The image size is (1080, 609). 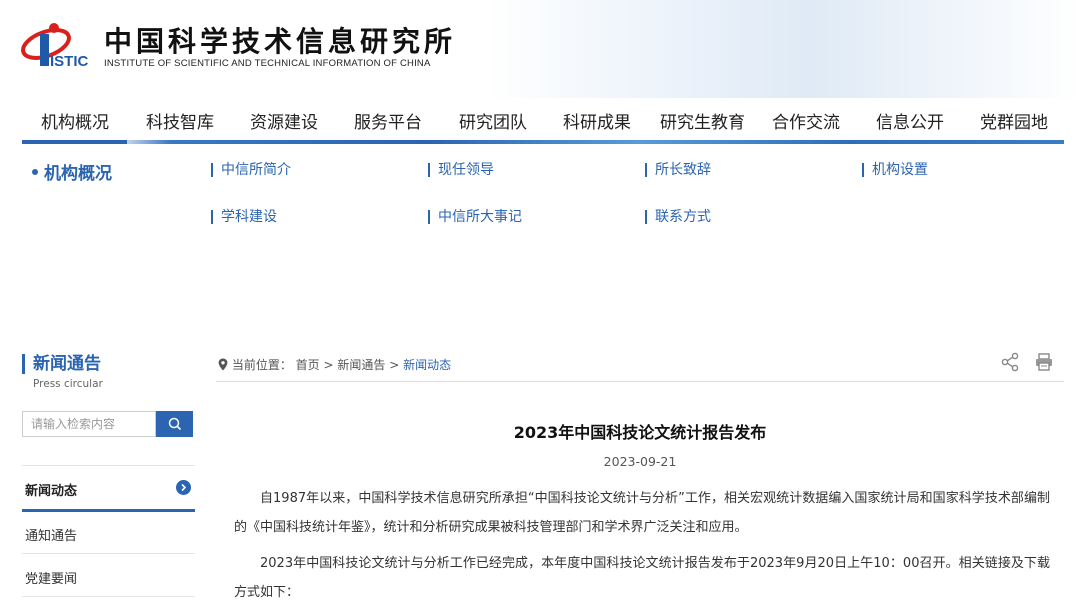 I want to click on nav-item-info-disclosure: 信息公开, so click(x=910, y=120).